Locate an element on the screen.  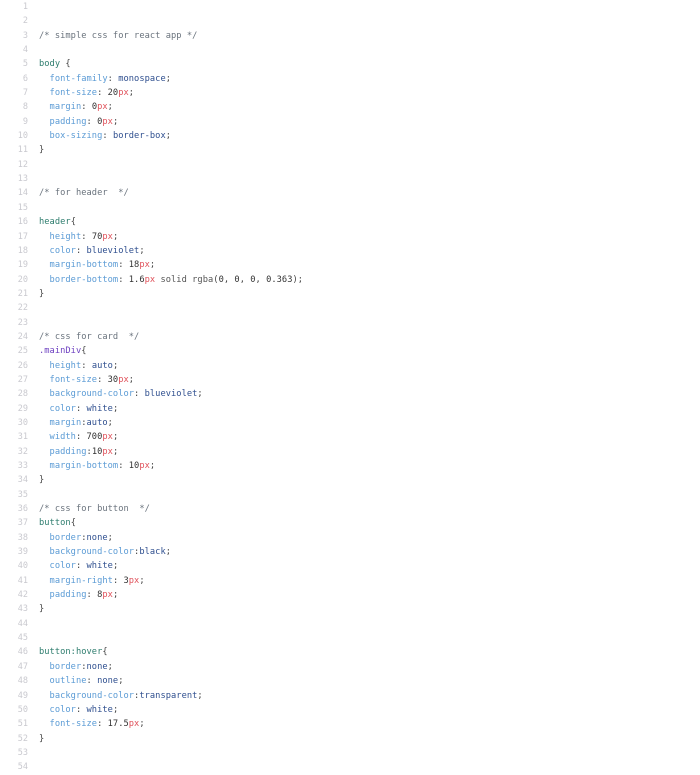
code-line-source: padding: 8px; is located at coordinates (73, 595).